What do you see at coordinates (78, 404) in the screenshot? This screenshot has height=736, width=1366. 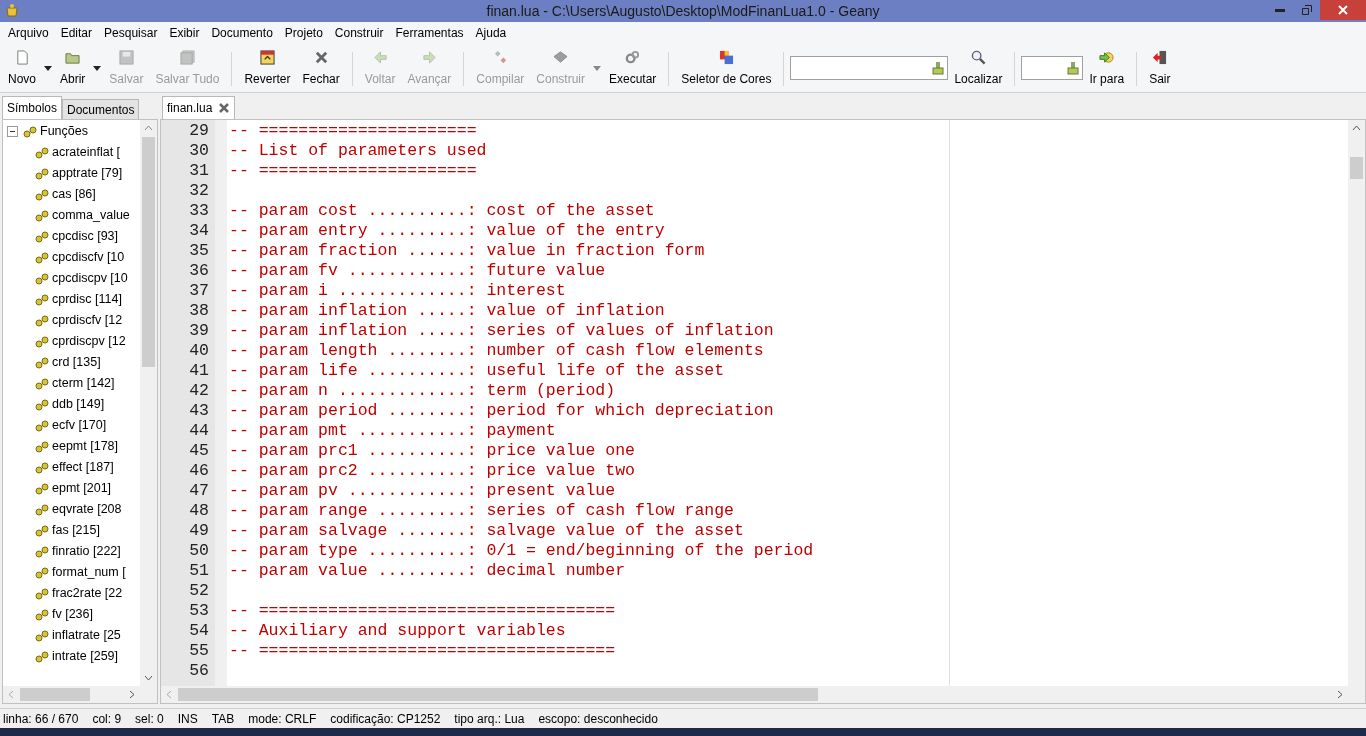 I see `tree-item: ddb [149]` at bounding box center [78, 404].